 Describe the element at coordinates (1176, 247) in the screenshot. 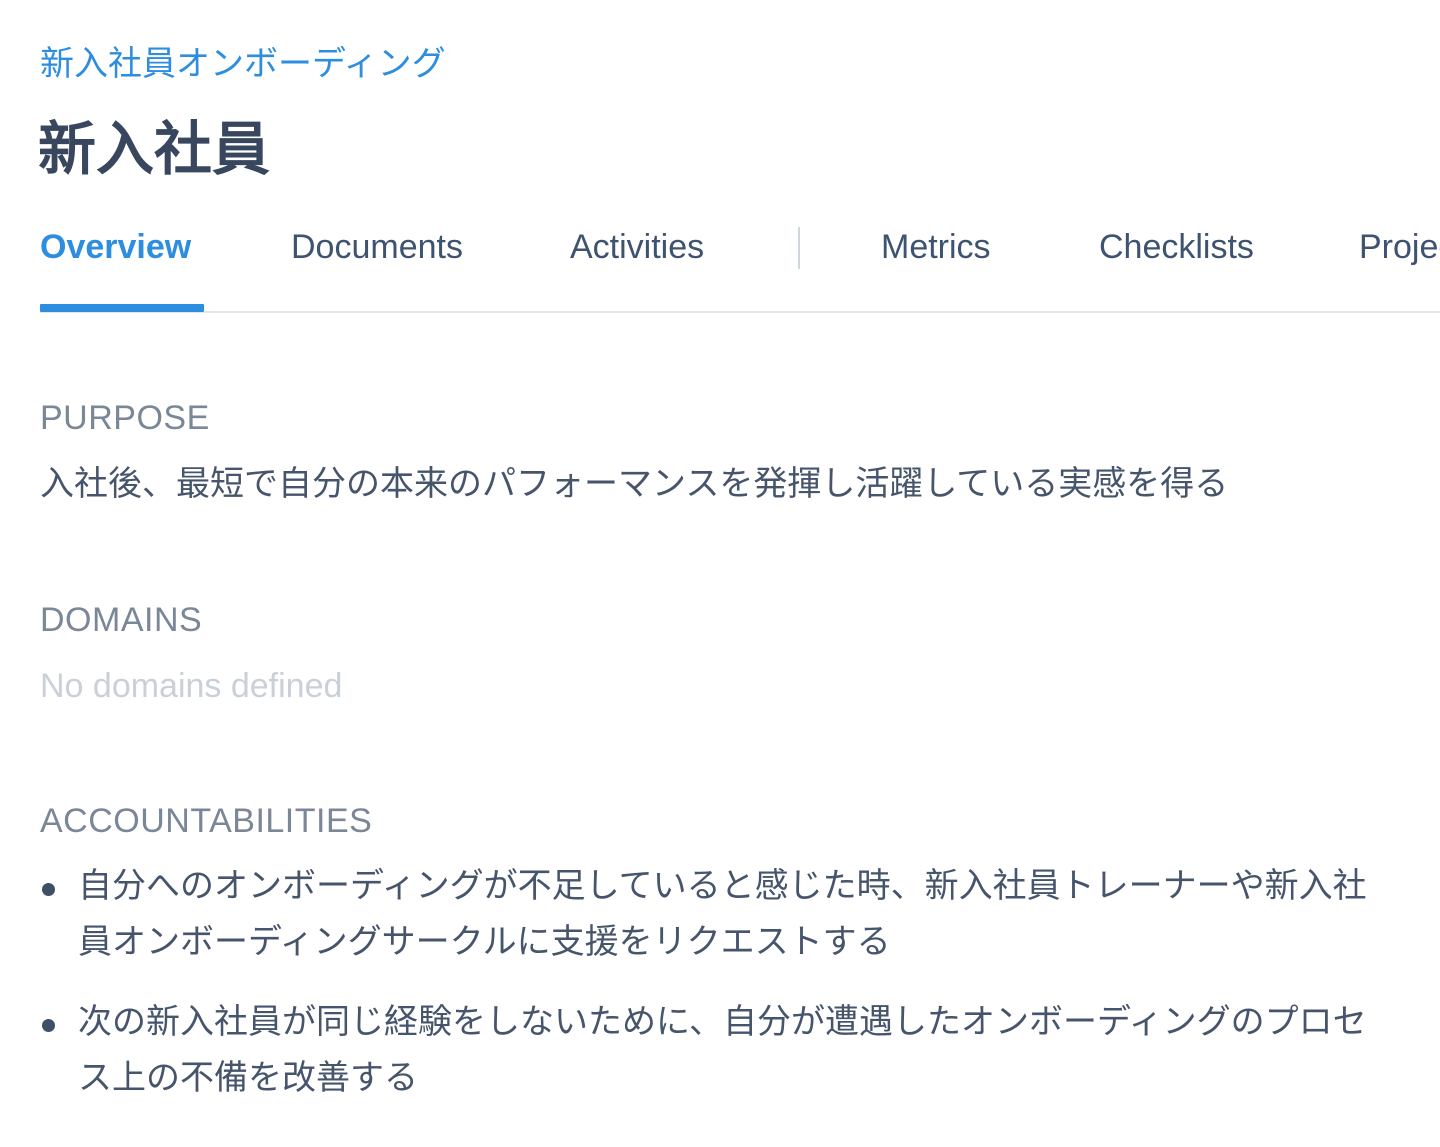

I see `tab-checklists: Checklists` at that location.